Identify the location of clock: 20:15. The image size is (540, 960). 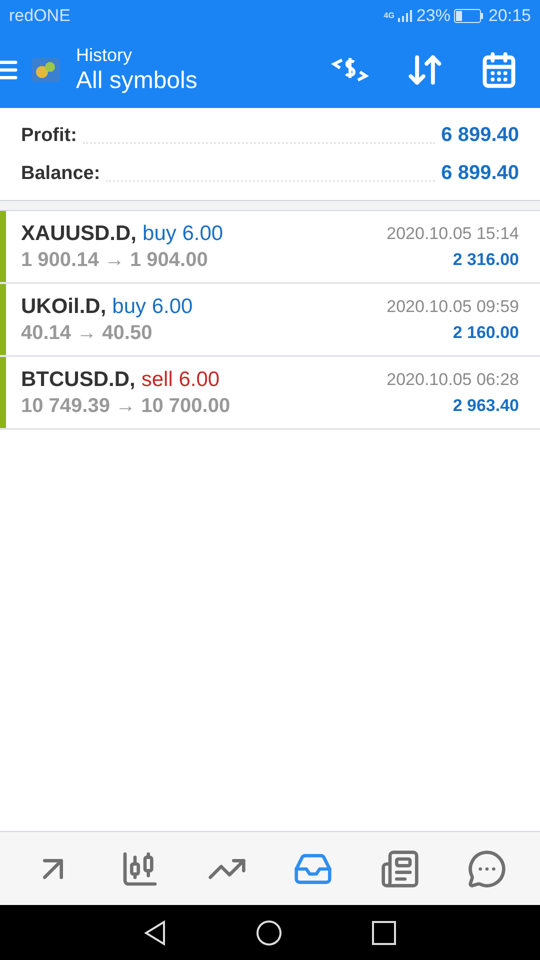
(509, 16).